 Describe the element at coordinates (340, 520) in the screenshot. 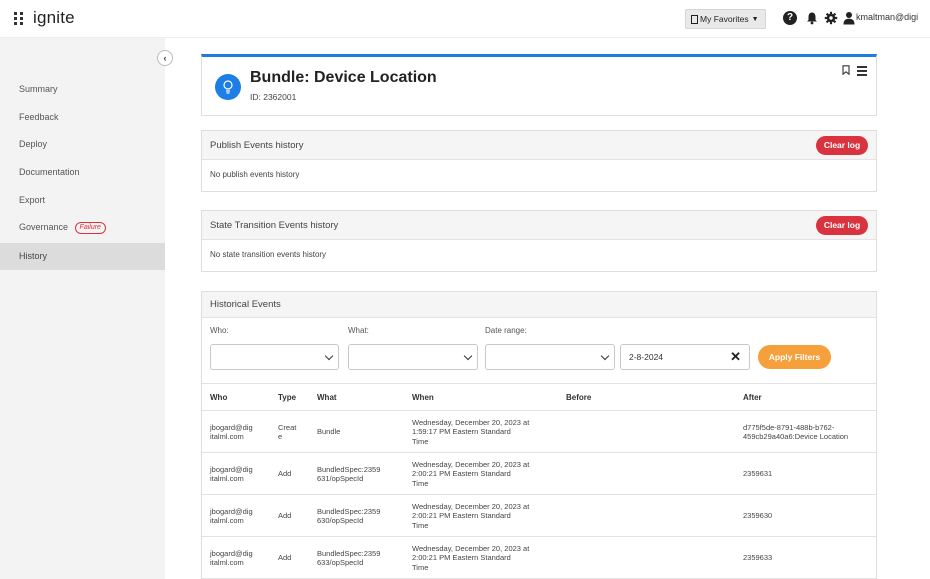

I see `cell-what-line: 630/opSpecId` at that location.